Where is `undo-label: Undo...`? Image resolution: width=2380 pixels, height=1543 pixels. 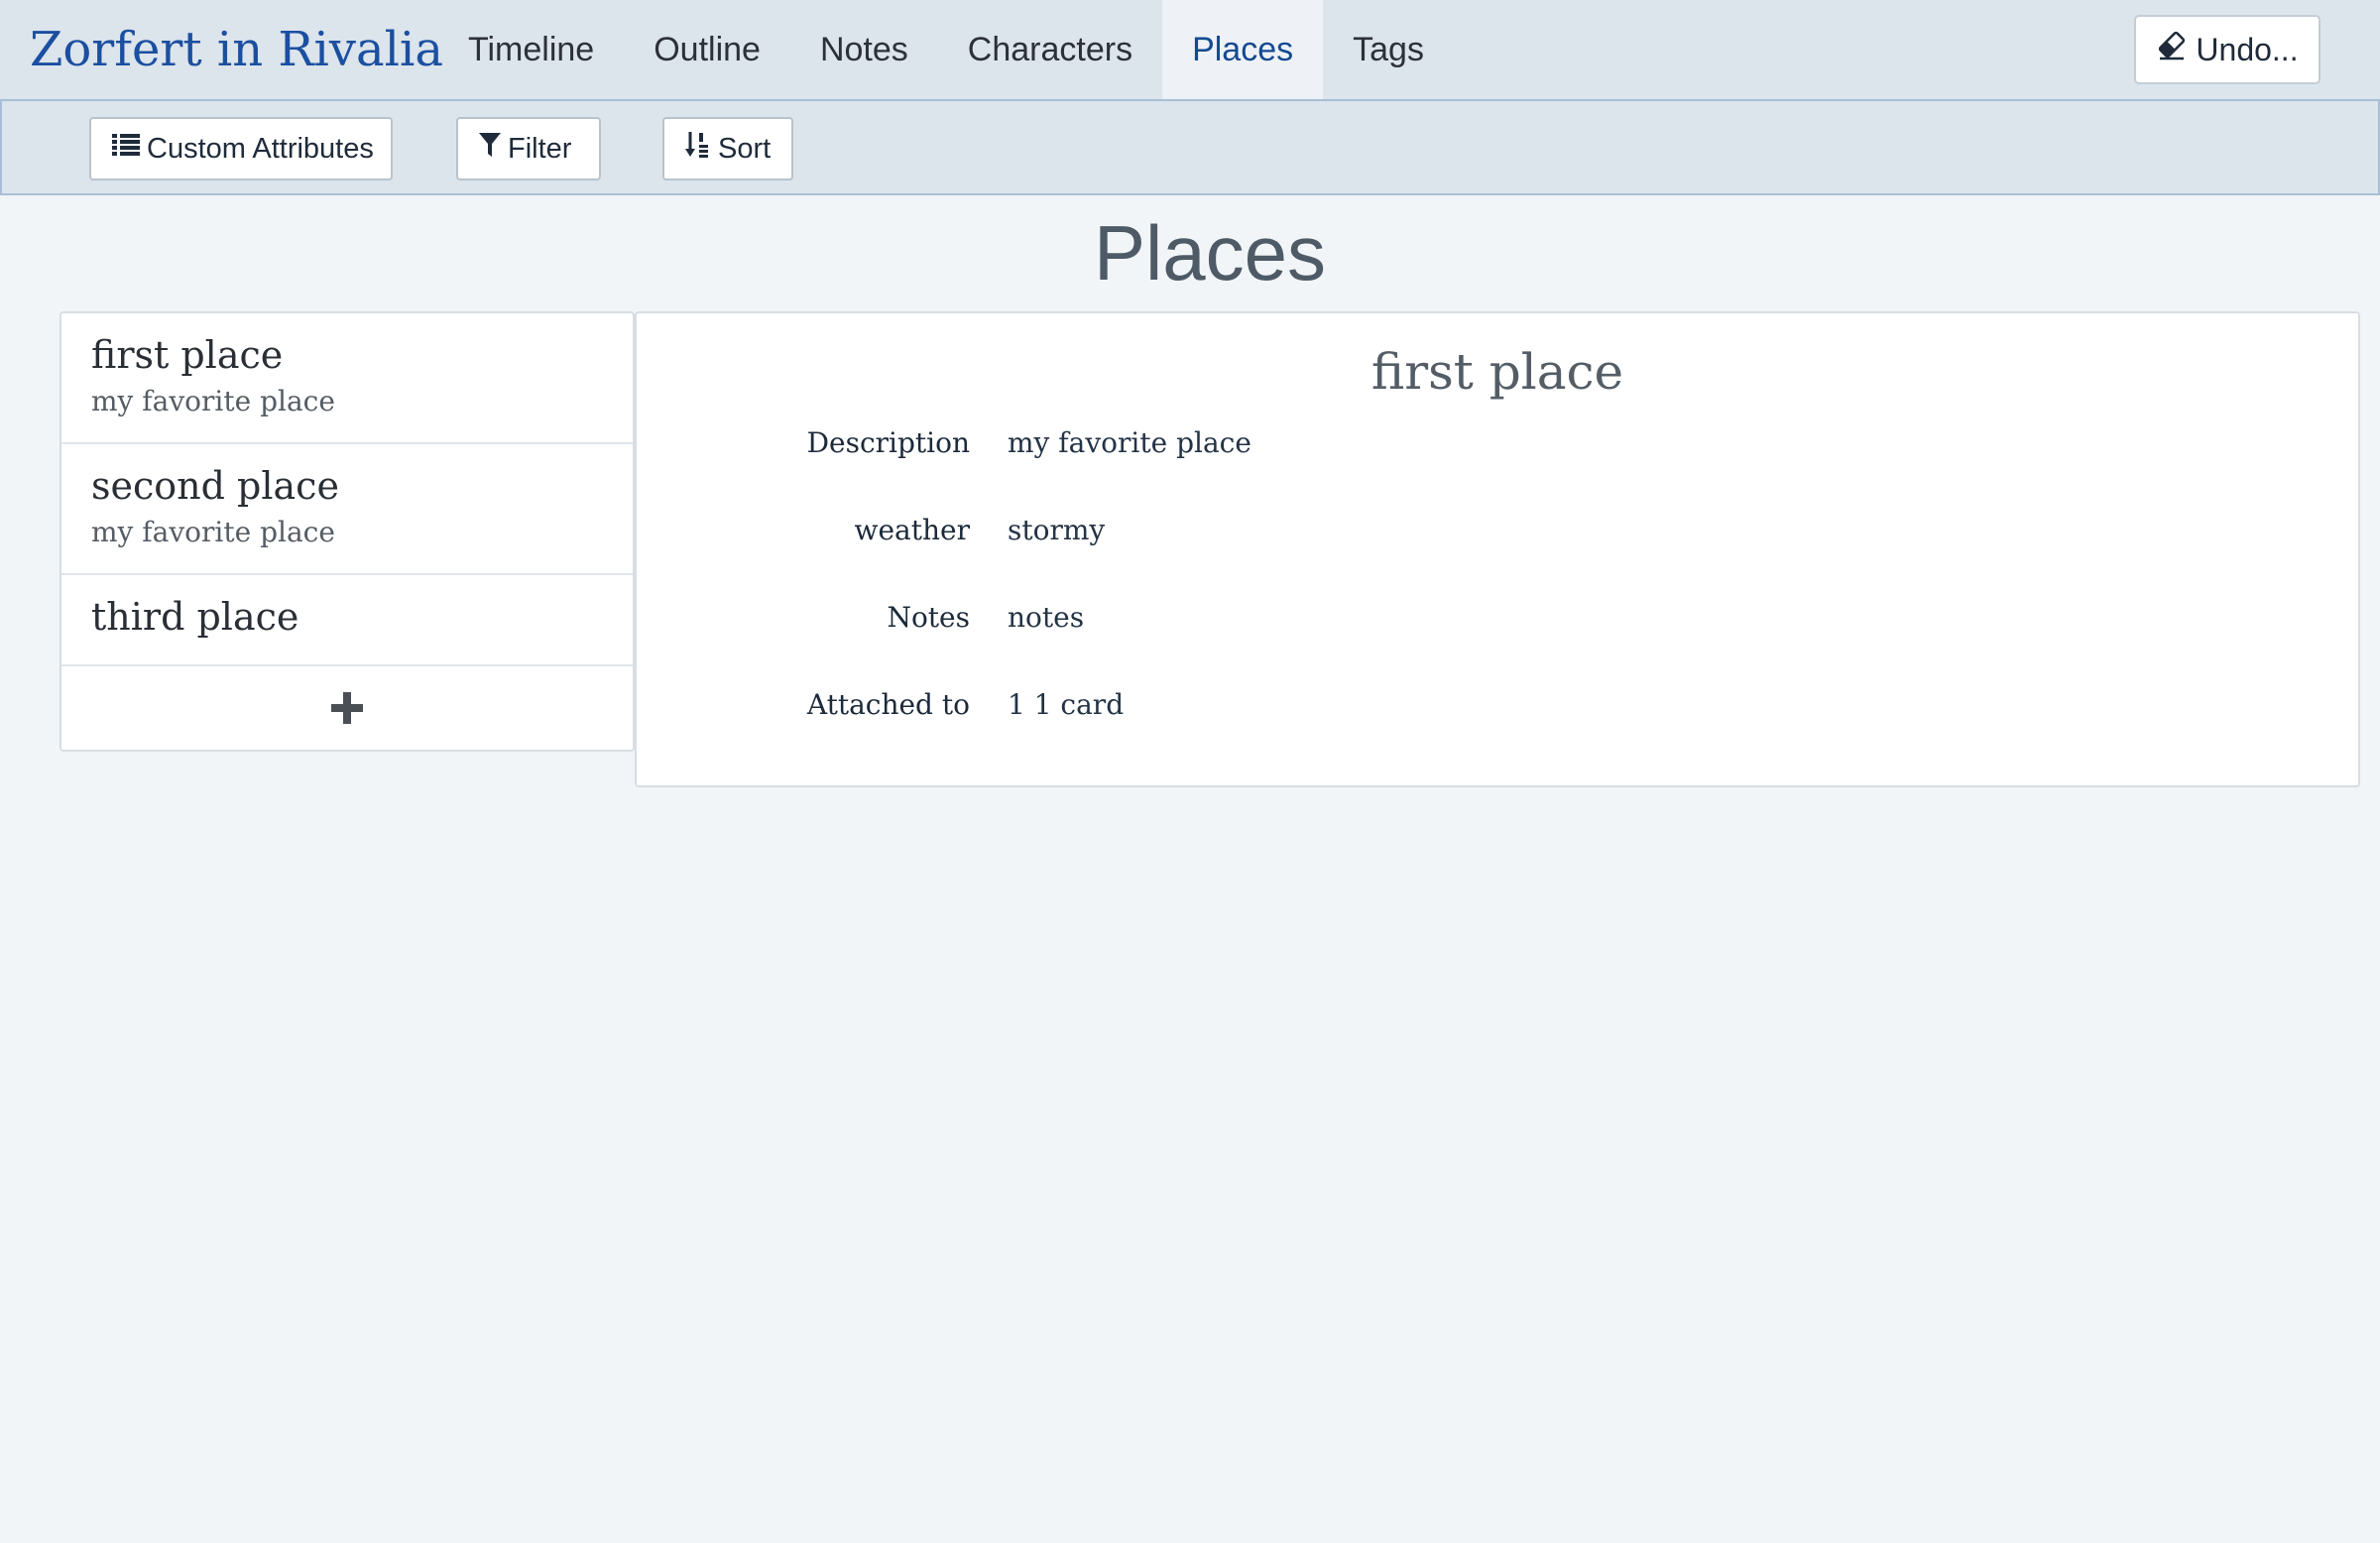
undo-label: Undo... is located at coordinates (2247, 49).